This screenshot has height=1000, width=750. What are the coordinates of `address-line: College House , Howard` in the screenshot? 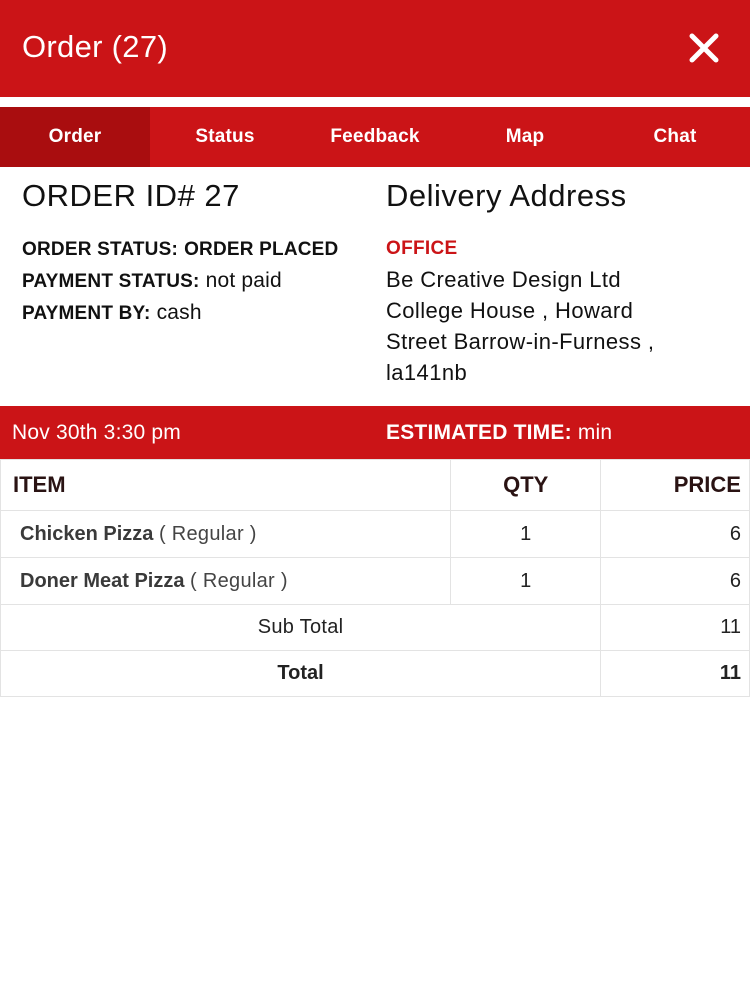 It's located at (510, 310).